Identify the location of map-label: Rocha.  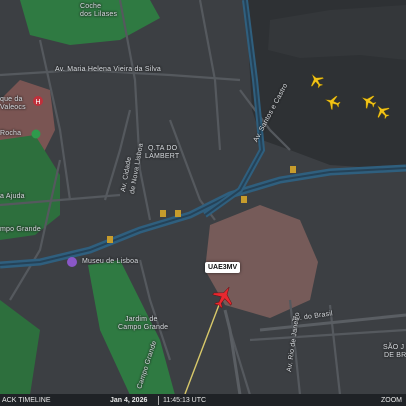
(11, 133).